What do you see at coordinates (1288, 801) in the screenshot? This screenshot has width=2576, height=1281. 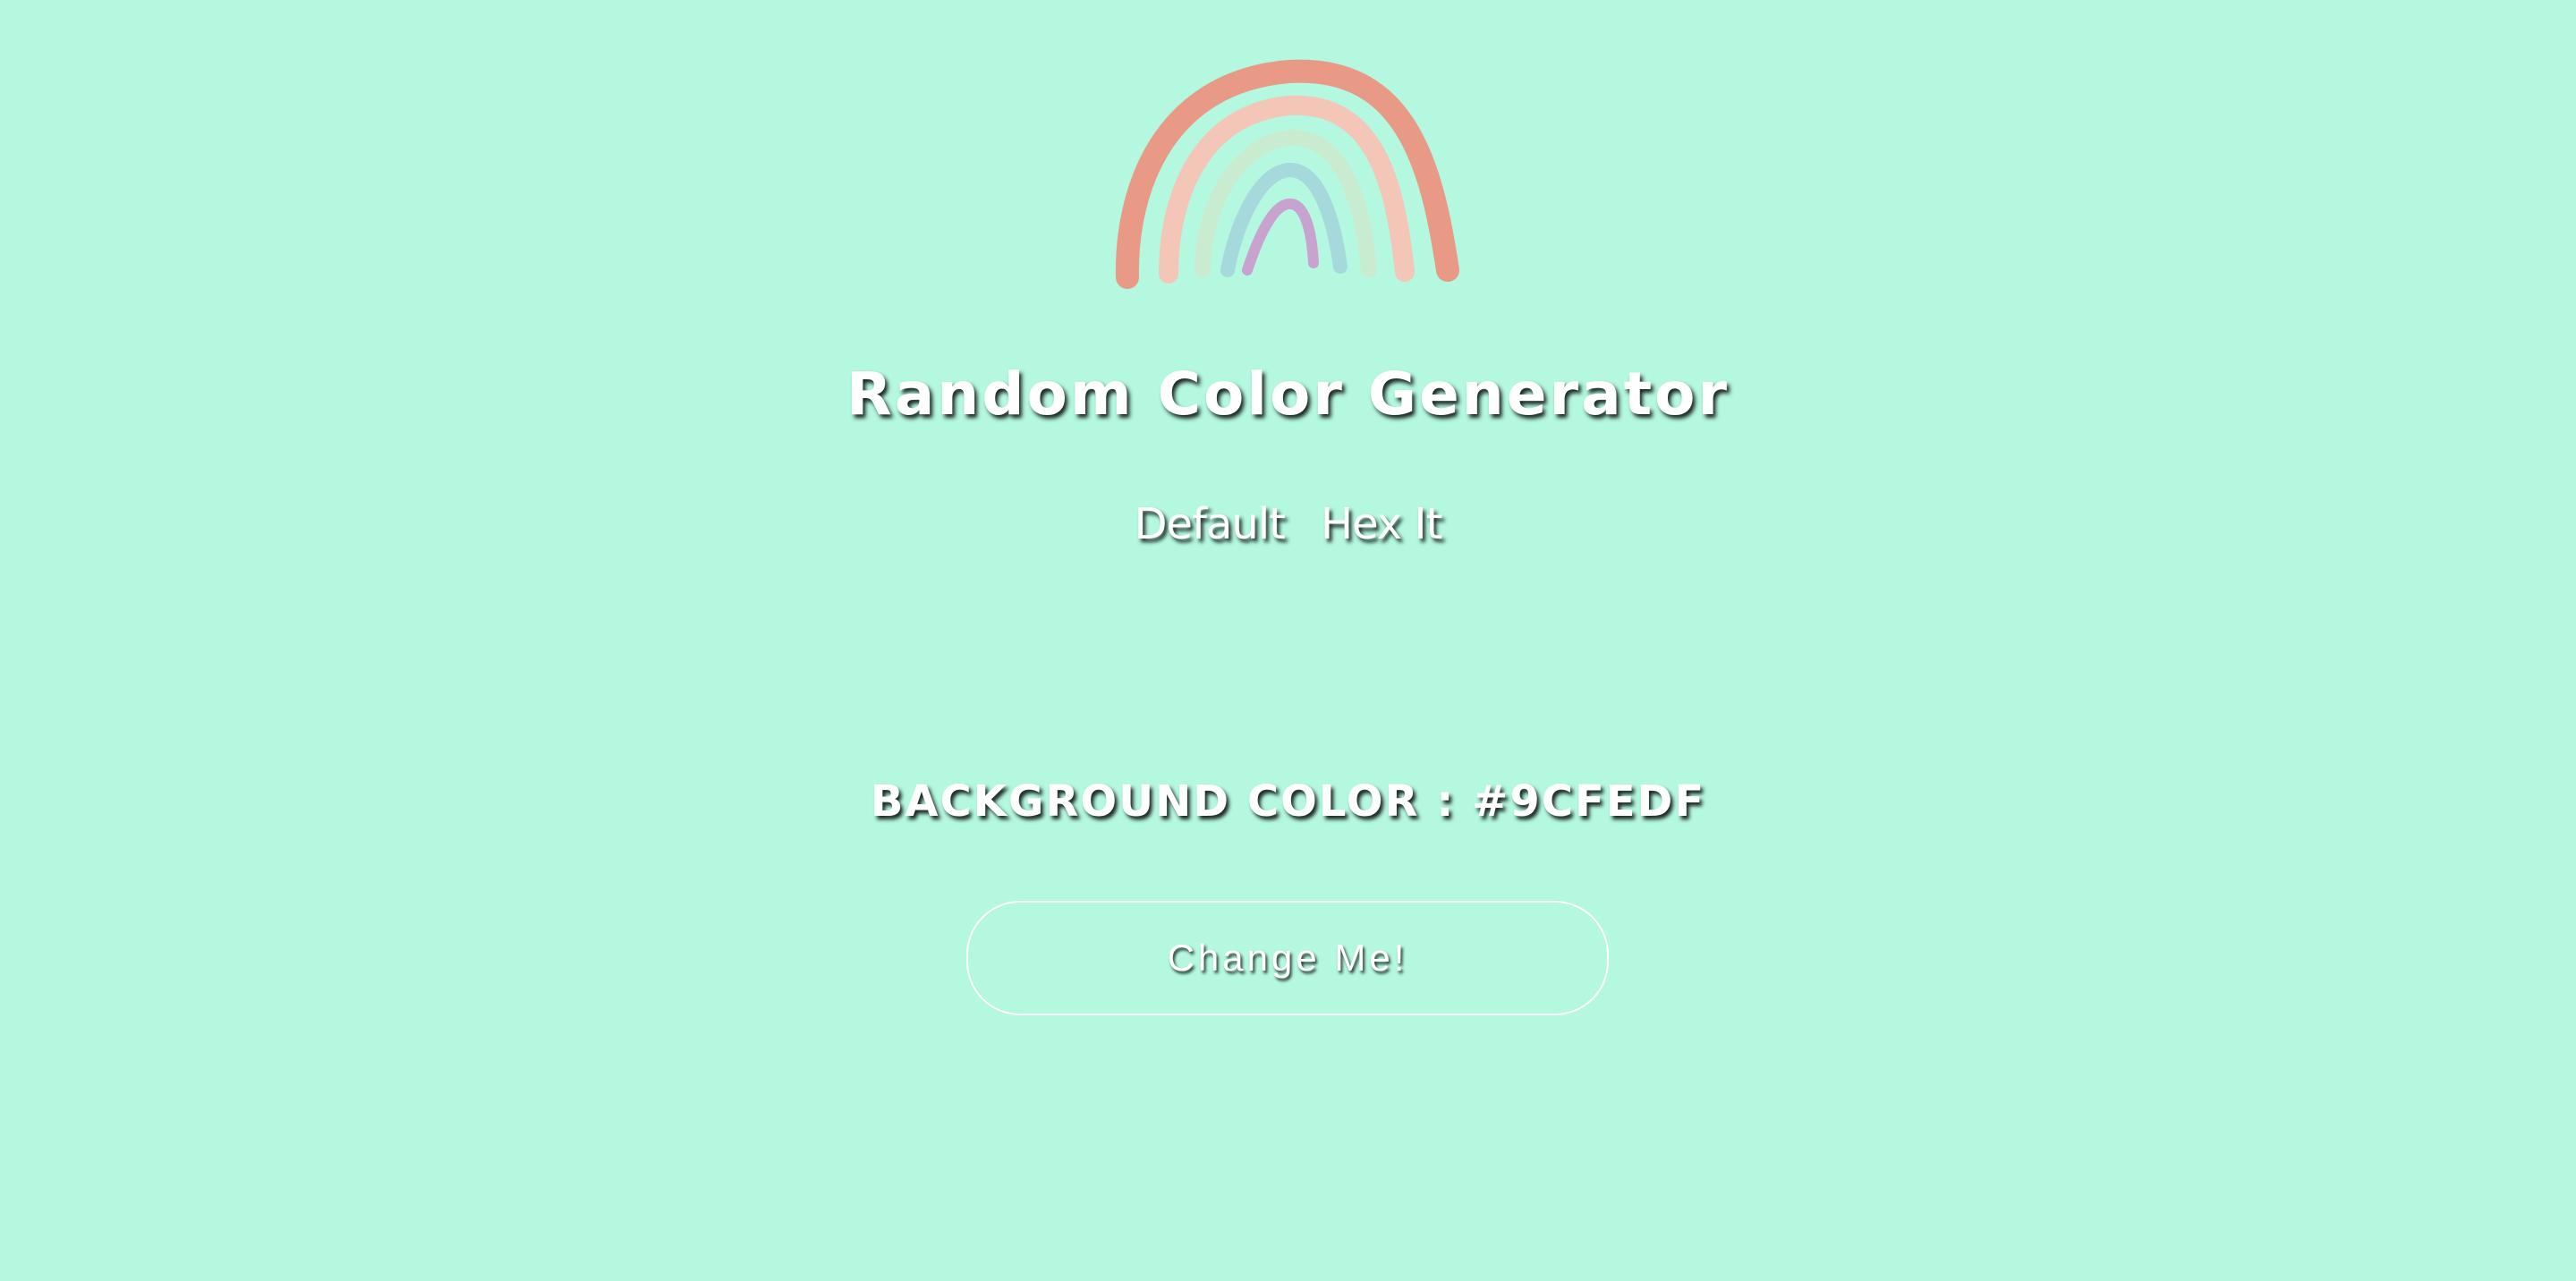 I see `background-color-readout: BACKGROUND COLOR : #9CFEDF` at bounding box center [1288, 801].